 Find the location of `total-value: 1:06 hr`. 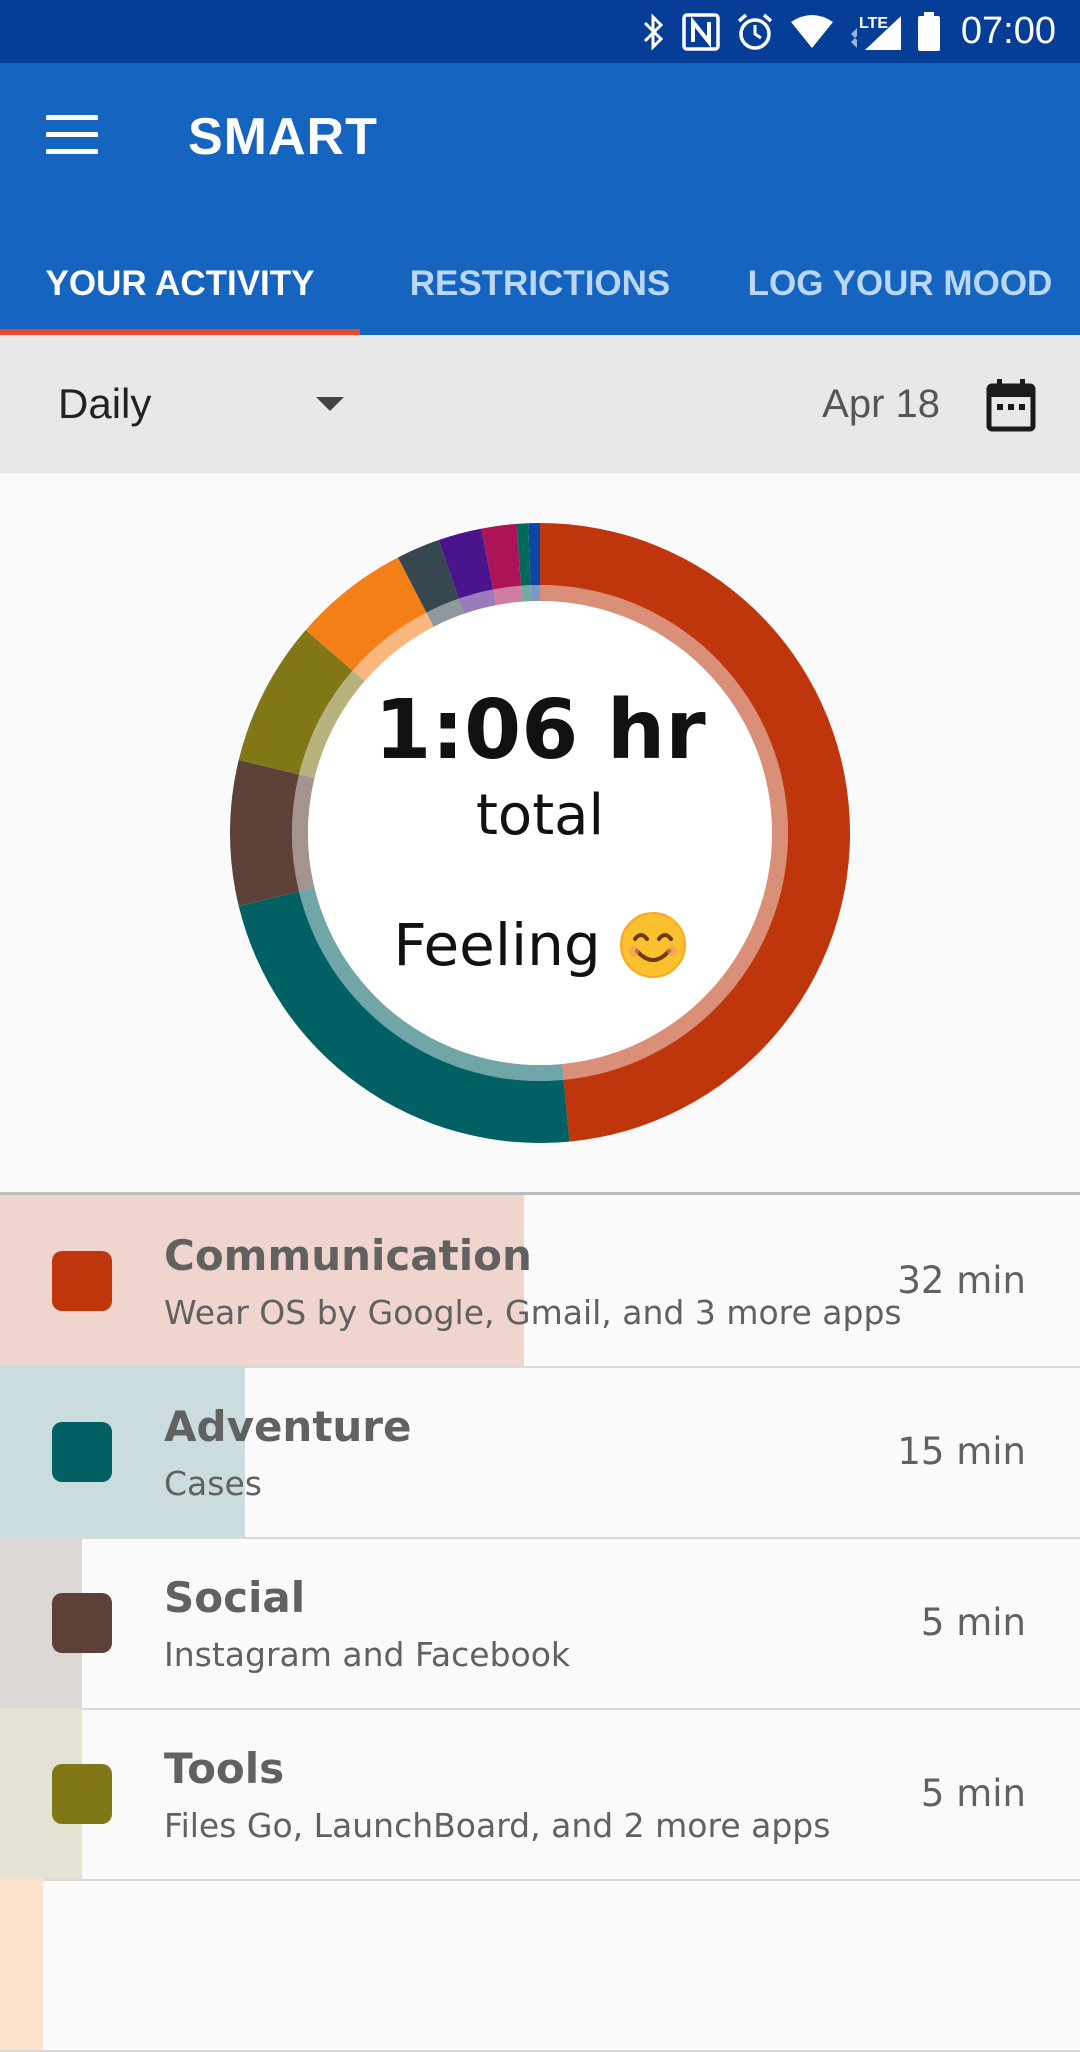

total-value: 1:06 hr is located at coordinates (540, 730).